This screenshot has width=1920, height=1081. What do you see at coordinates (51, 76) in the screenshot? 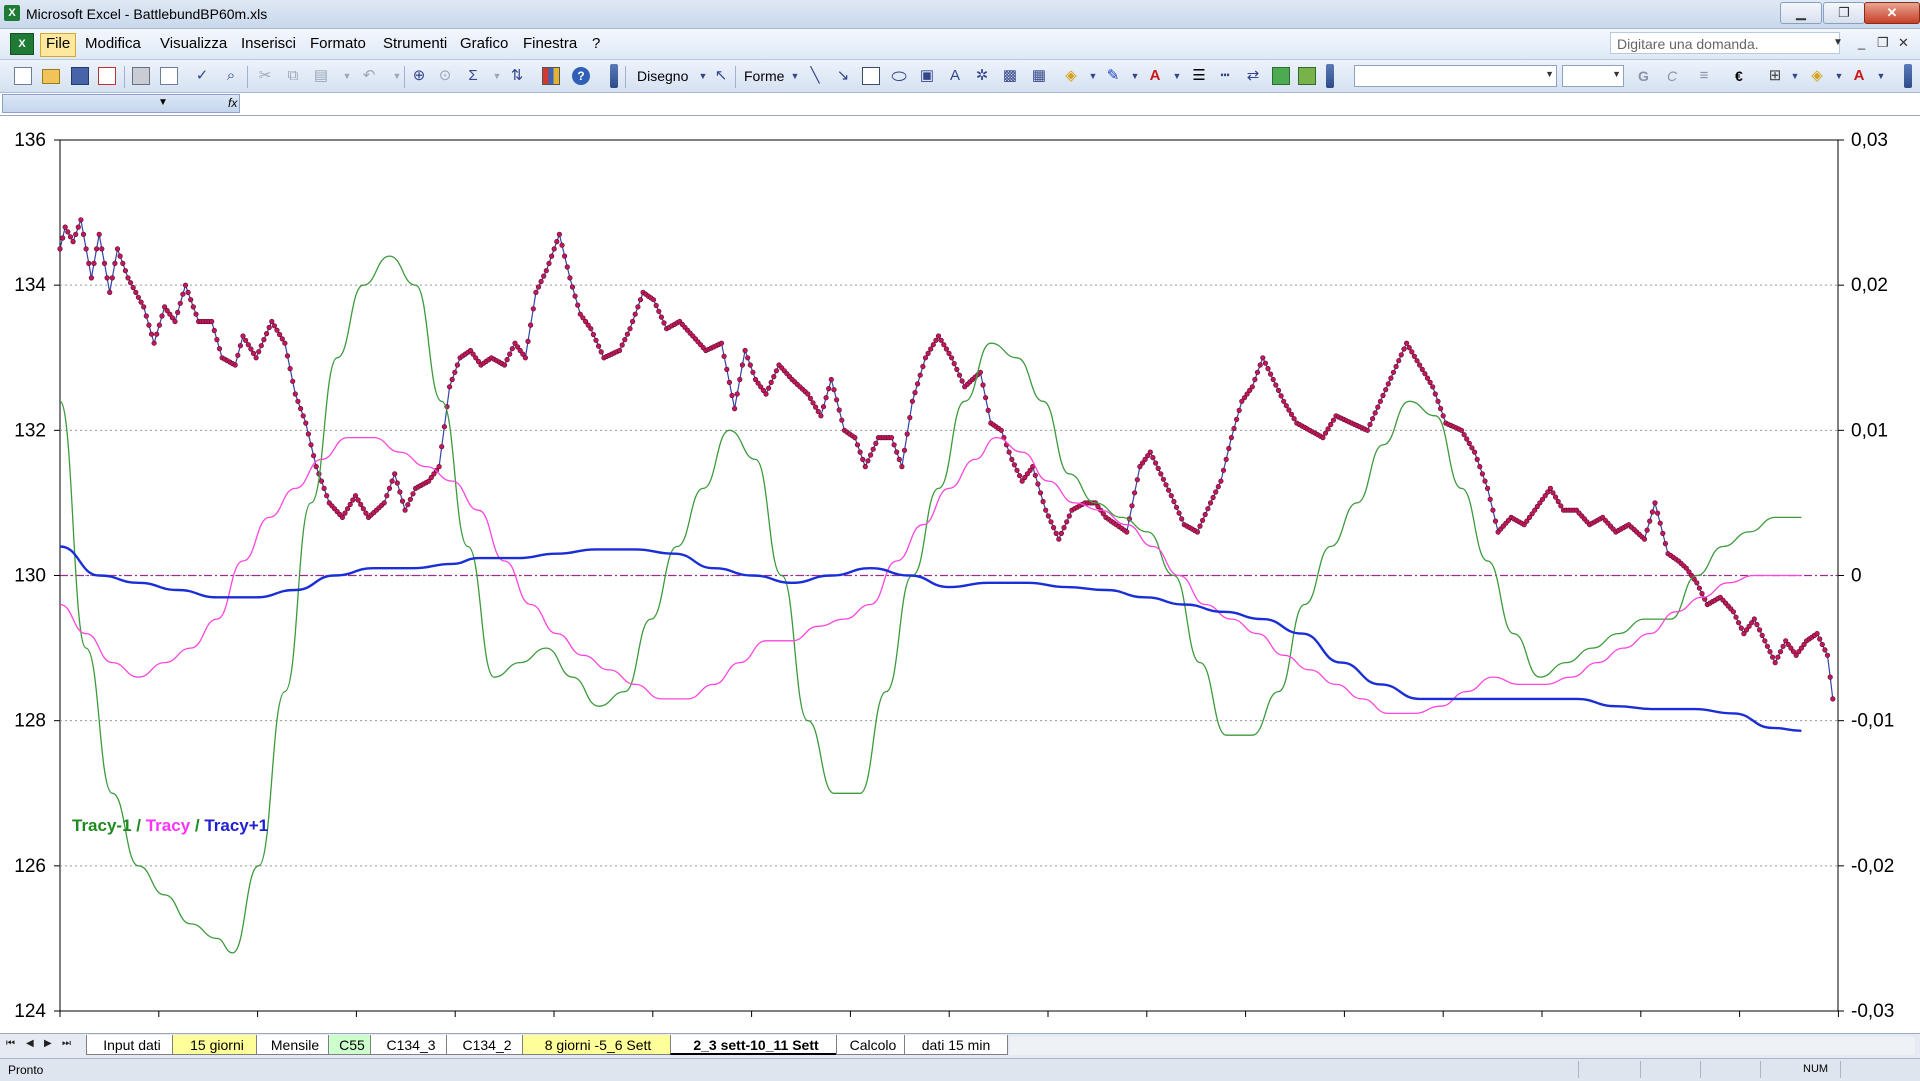
I see `open-folder-icon` at bounding box center [51, 76].